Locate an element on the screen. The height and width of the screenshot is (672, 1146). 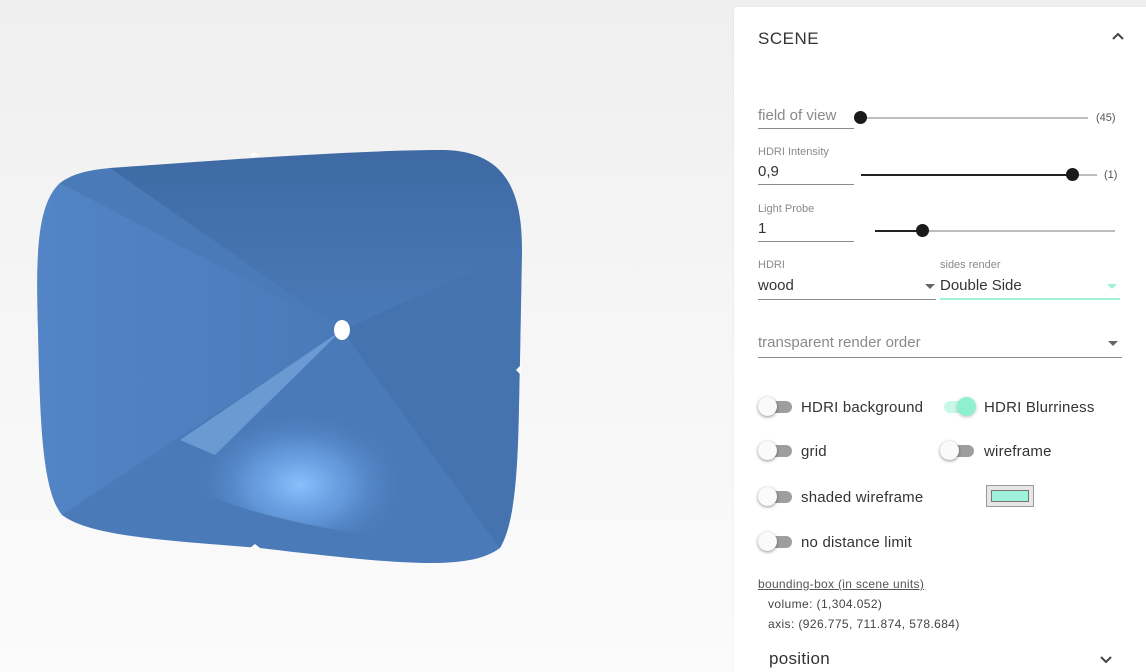
field-of-view-thumb is located at coordinates (860, 117).